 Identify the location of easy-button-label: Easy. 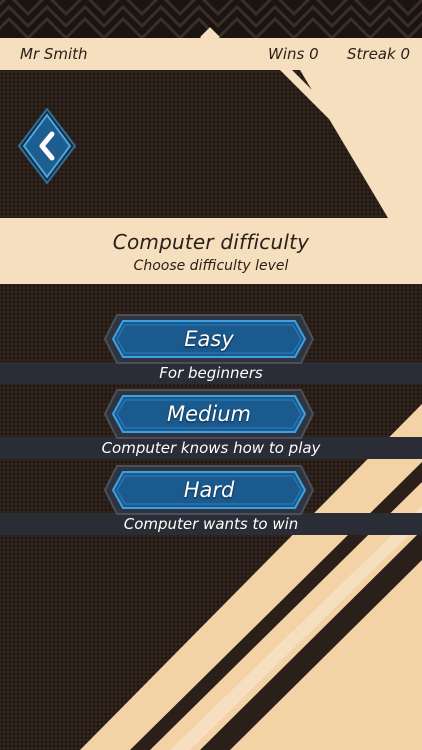
(209, 339).